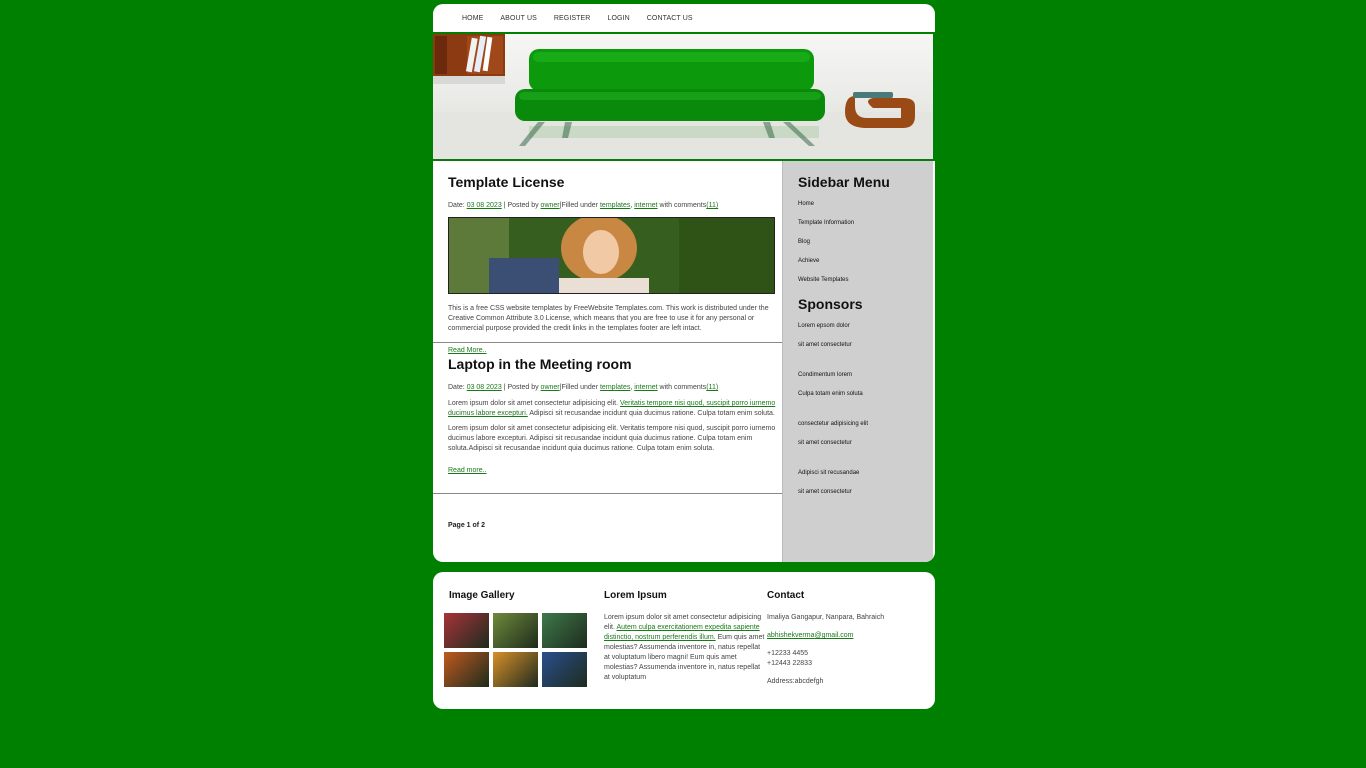 The height and width of the screenshot is (768, 1366). What do you see at coordinates (865, 335) in the screenshot?
I see `sponsor-item: Lorem epsom dolor sit amet consectetur` at bounding box center [865, 335].